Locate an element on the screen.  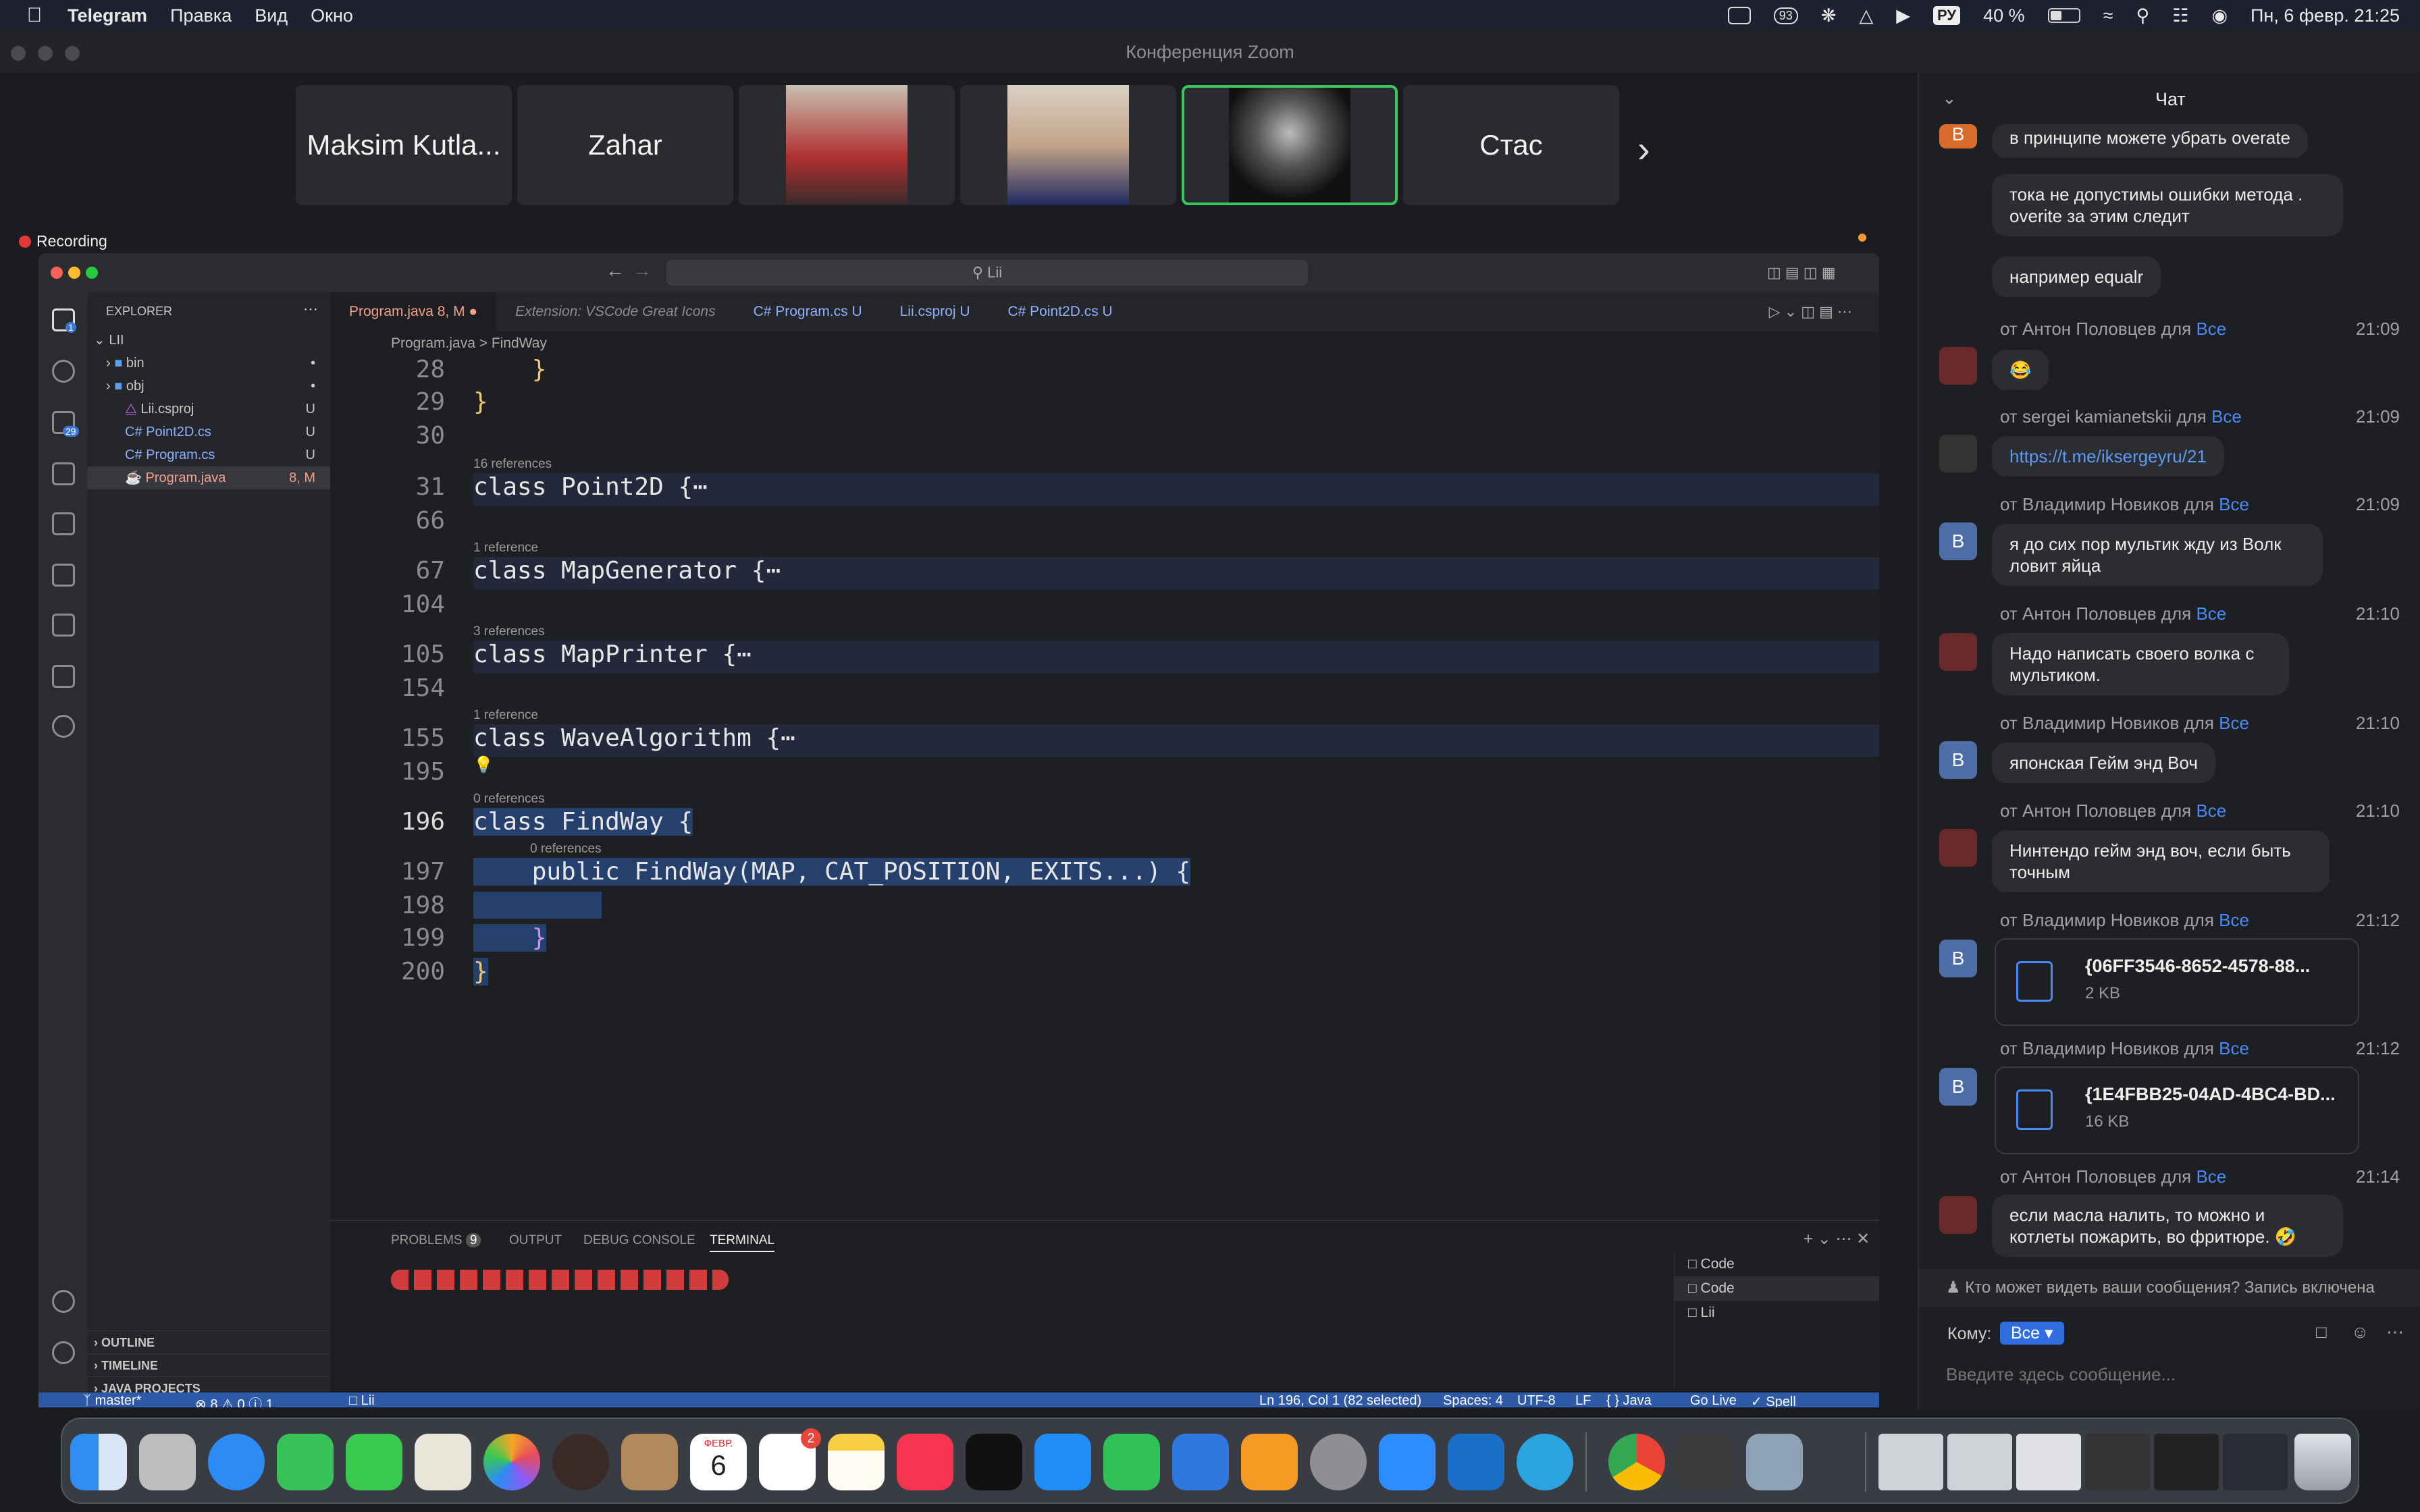
telegram-icon is located at coordinates (1545, 1462).